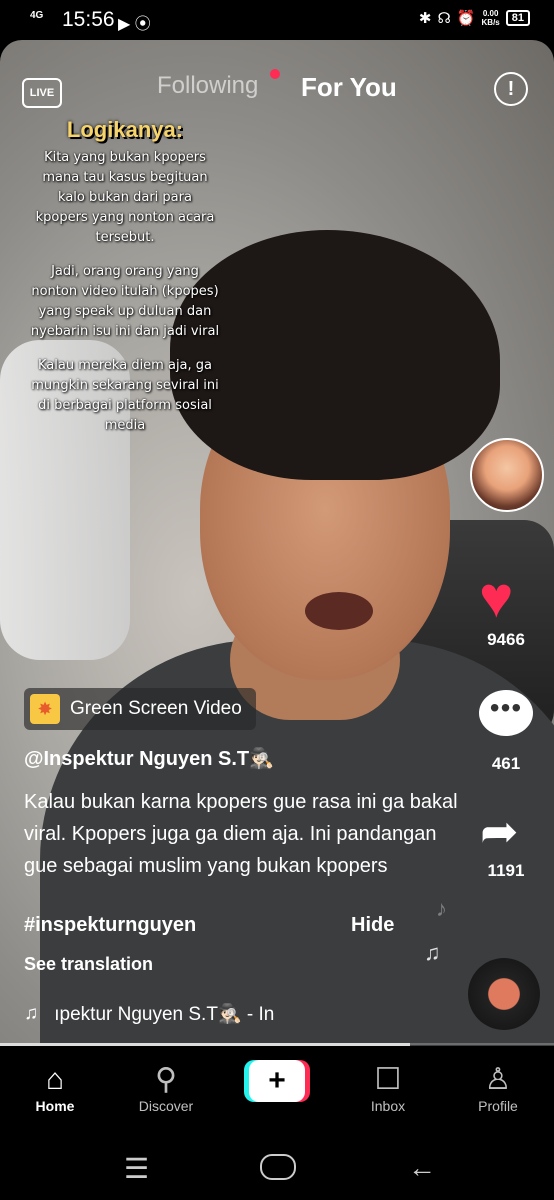 This screenshot has width=554, height=1200. Describe the element at coordinates (504, 994) in the screenshot. I see `sound-disc` at that location.